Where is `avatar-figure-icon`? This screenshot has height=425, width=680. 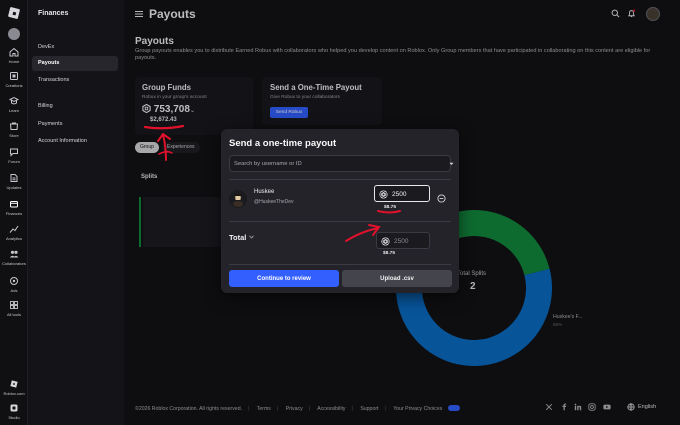
avatar-figure-icon is located at coordinates (238, 200).